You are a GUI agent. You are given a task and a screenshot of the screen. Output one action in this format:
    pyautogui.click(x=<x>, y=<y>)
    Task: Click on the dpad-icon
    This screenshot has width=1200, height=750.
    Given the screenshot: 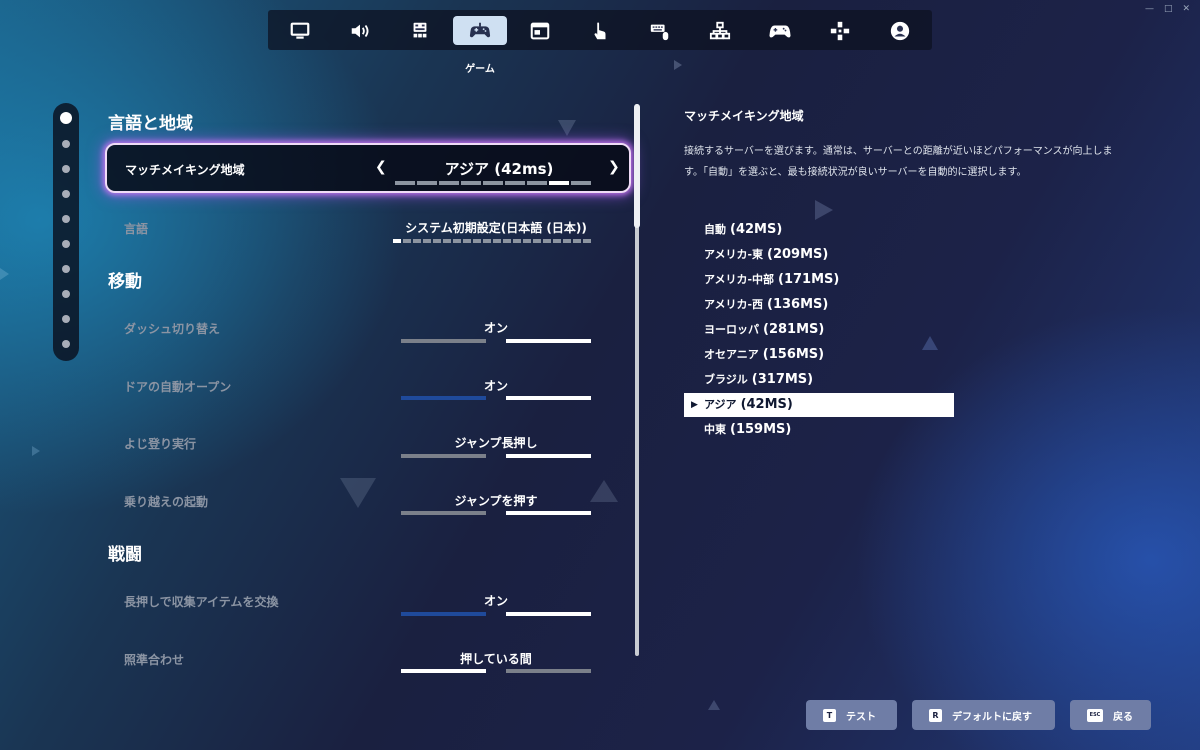 What is the action you would take?
    pyautogui.click(x=840, y=30)
    